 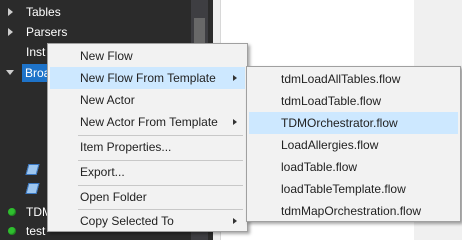 I want to click on submenu-item-tdmorchestrator: TDMOrchestrator.flow, so click(x=353, y=123).